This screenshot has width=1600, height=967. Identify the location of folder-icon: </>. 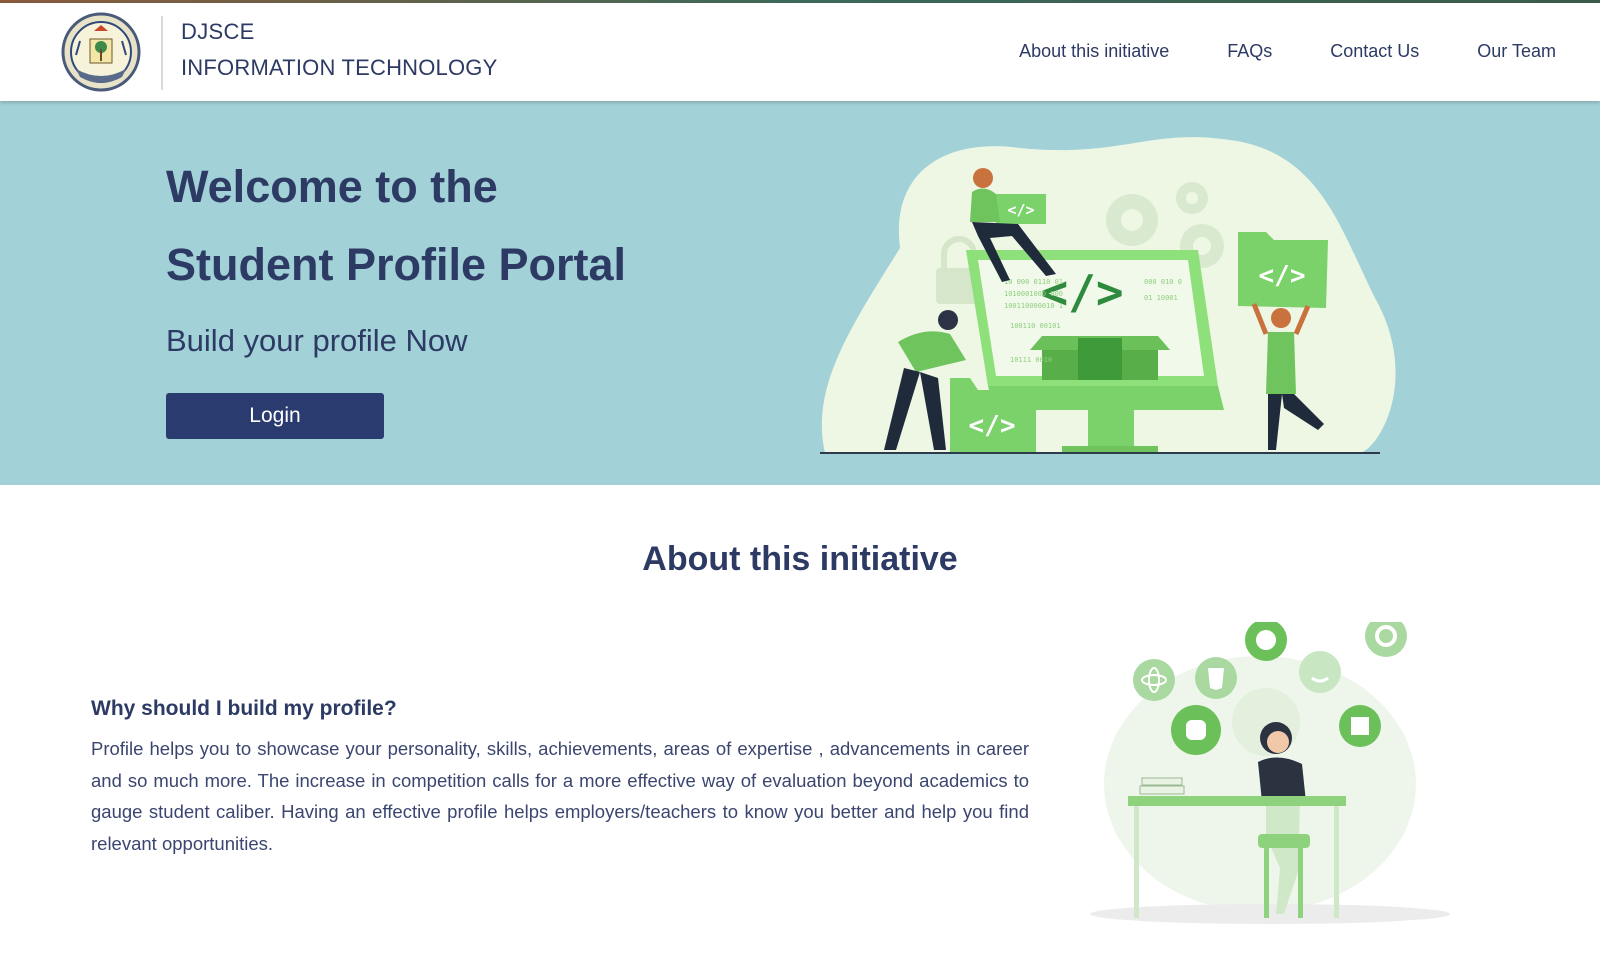
(1283, 270).